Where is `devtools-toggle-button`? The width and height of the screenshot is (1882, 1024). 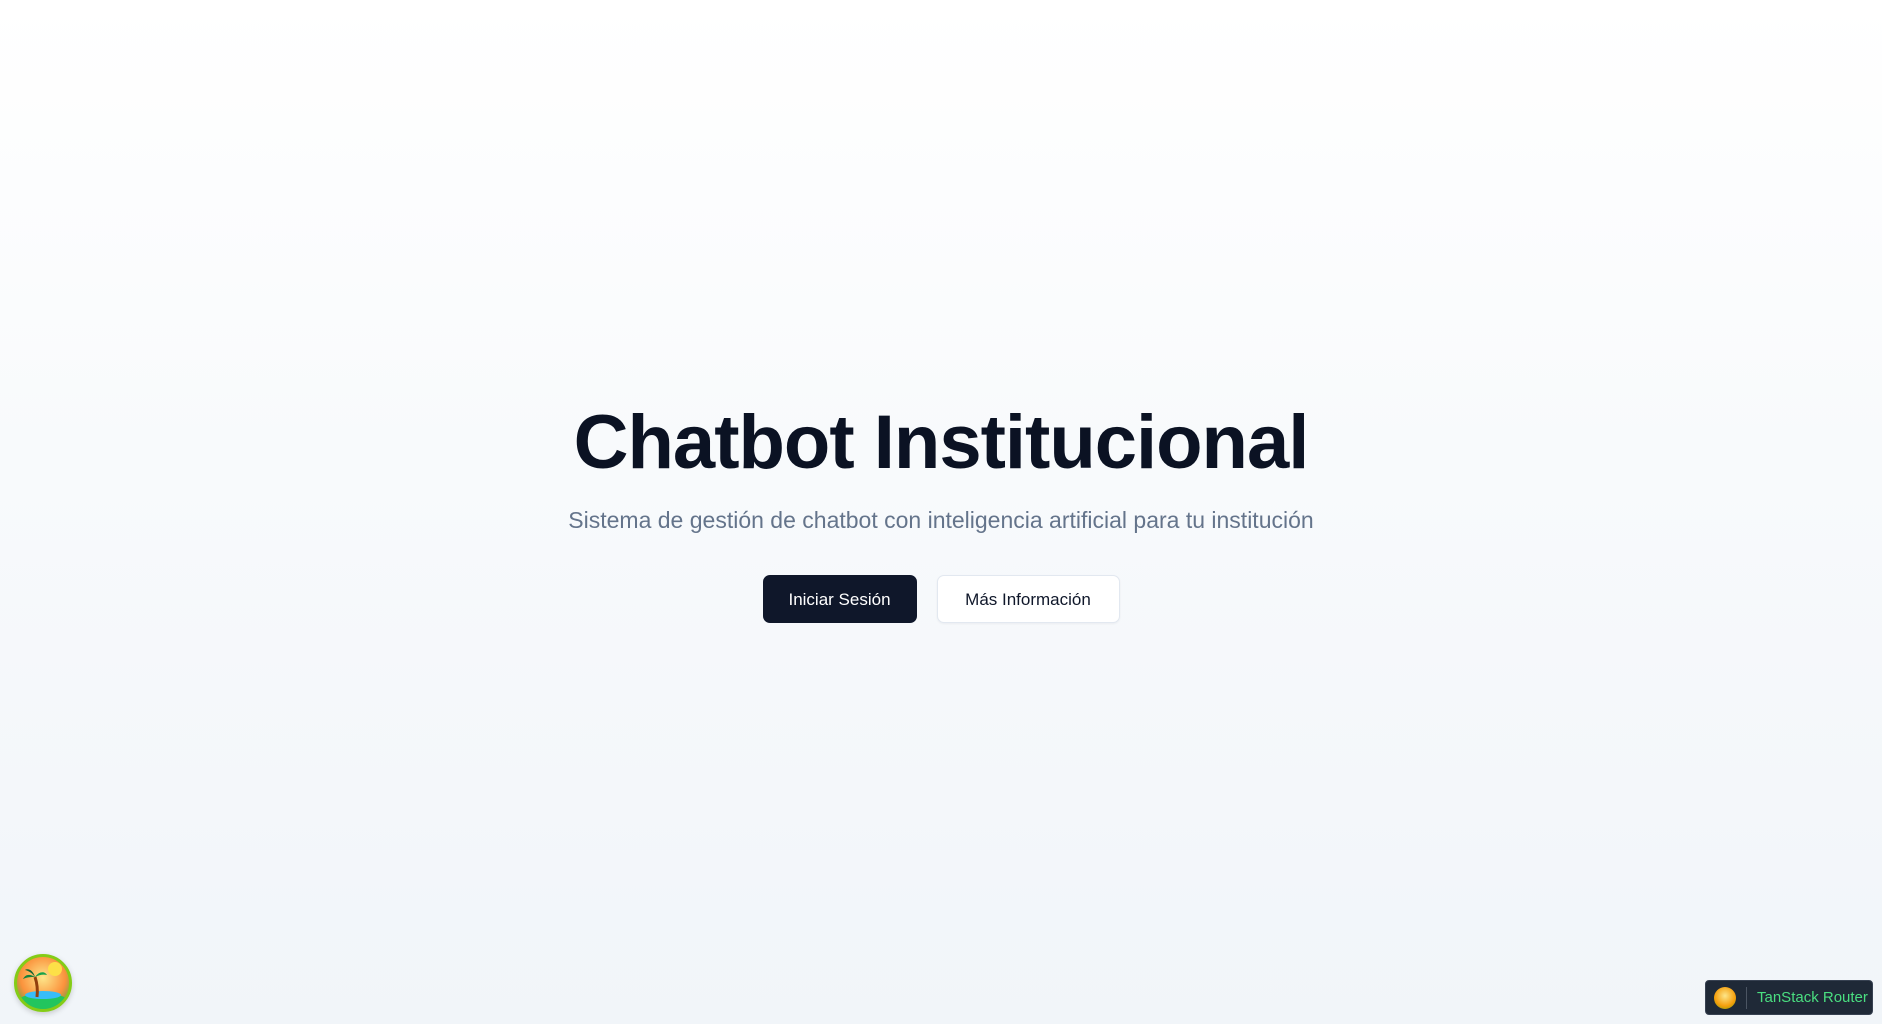
devtools-toggle-button is located at coordinates (43, 983).